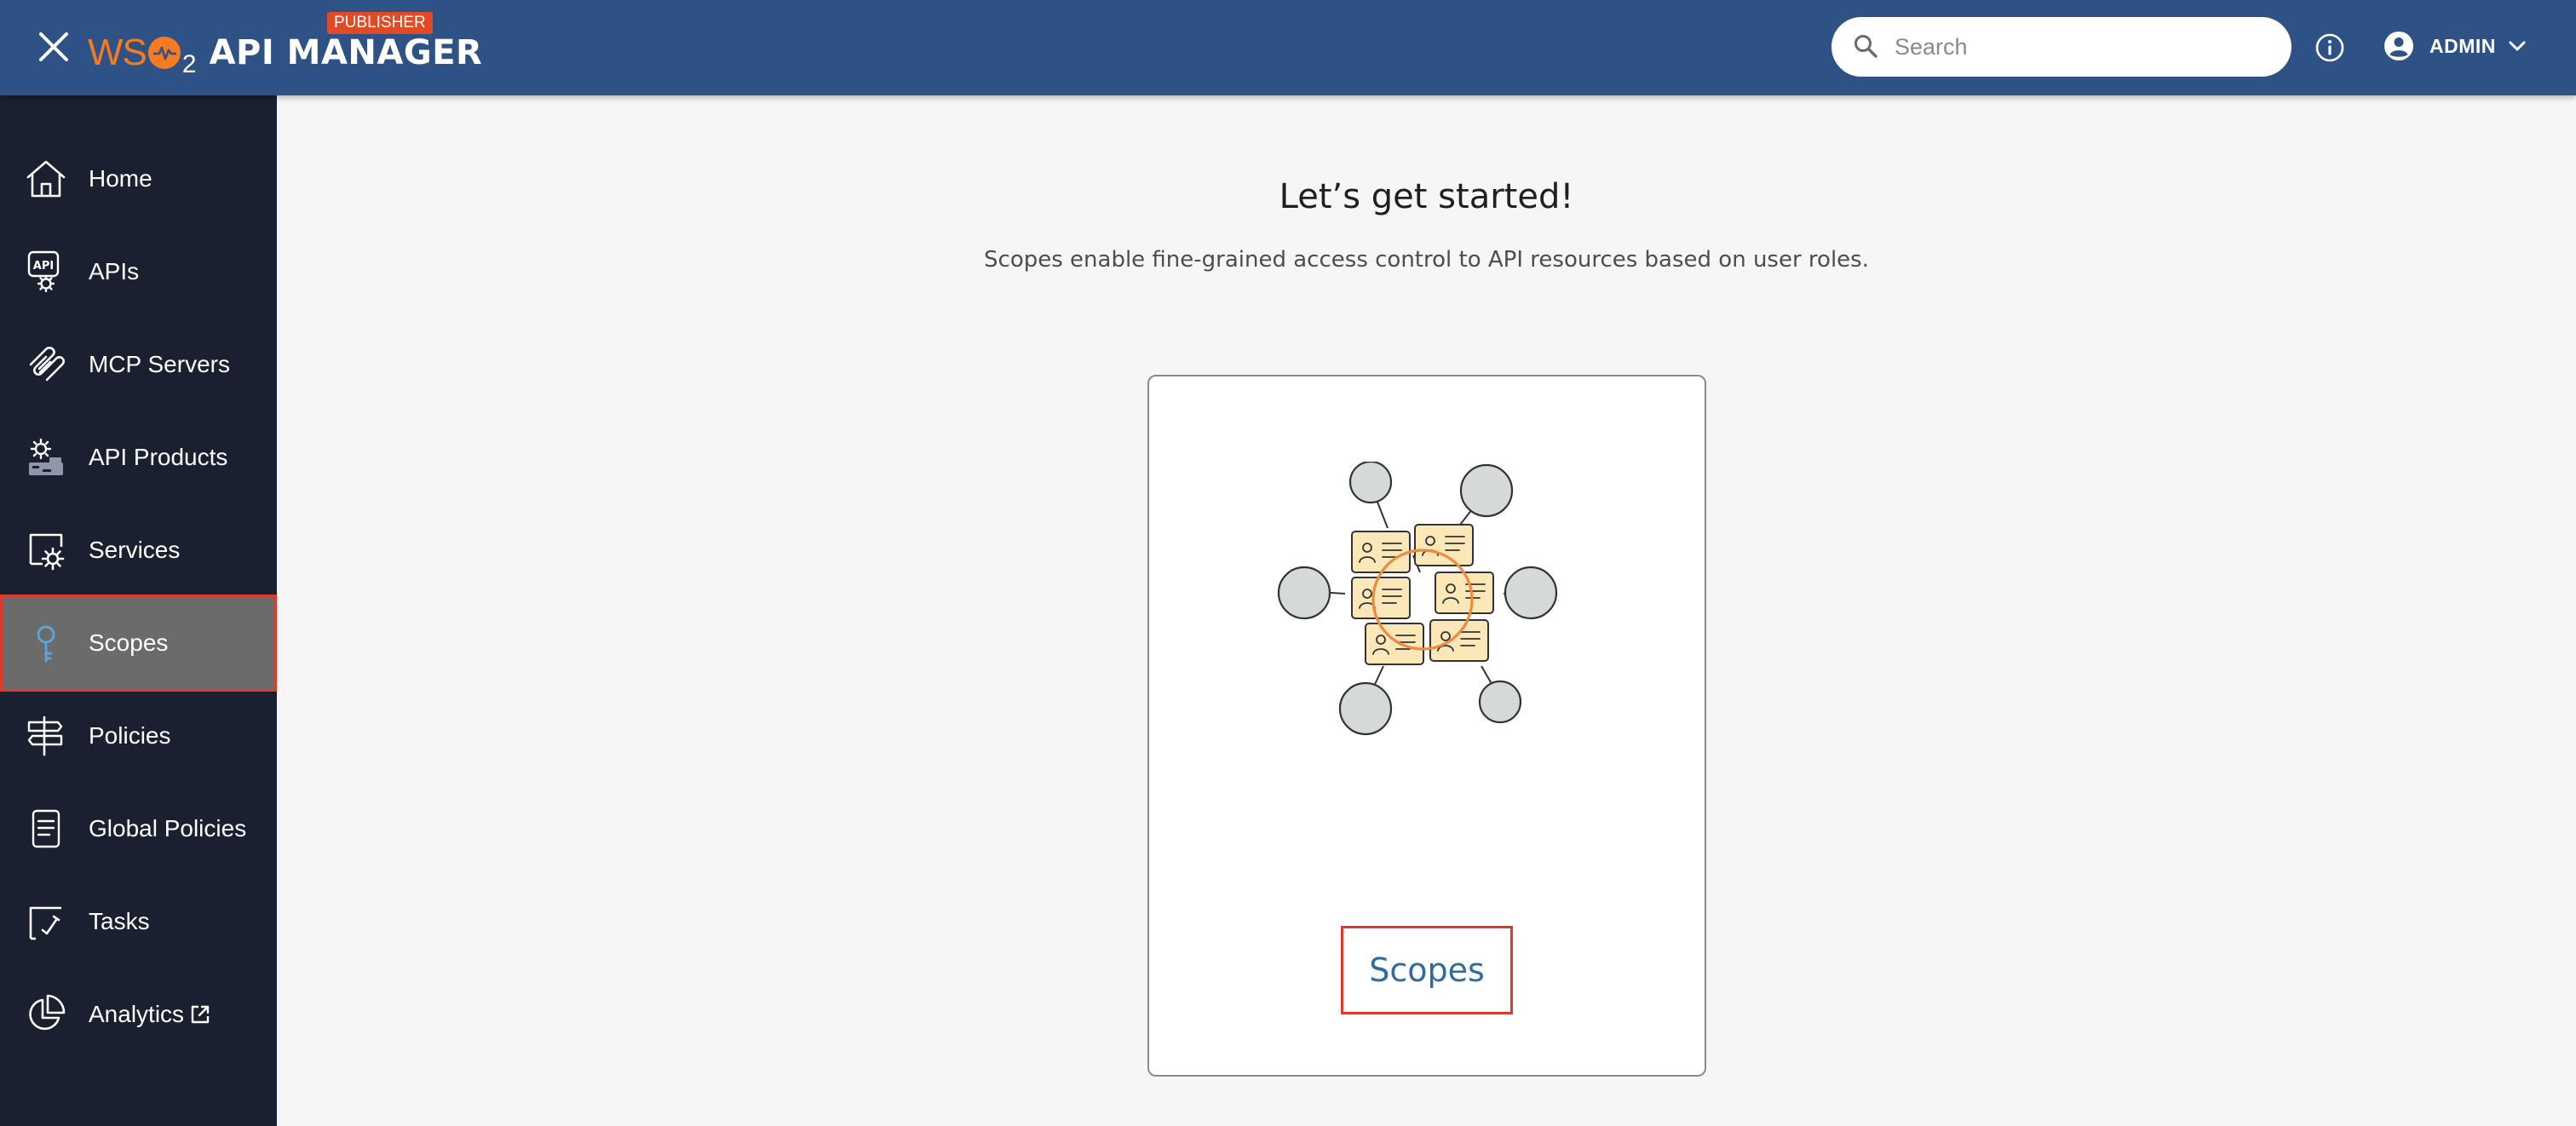 This screenshot has width=2576, height=1126. I want to click on svg-text: API, so click(43, 266).